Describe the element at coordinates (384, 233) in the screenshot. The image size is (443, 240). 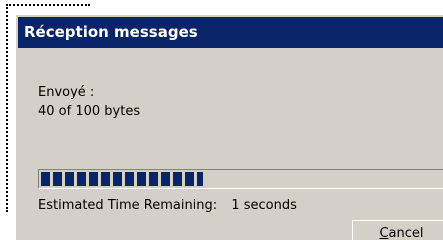
I see `cancel-accelerator: C` at that location.